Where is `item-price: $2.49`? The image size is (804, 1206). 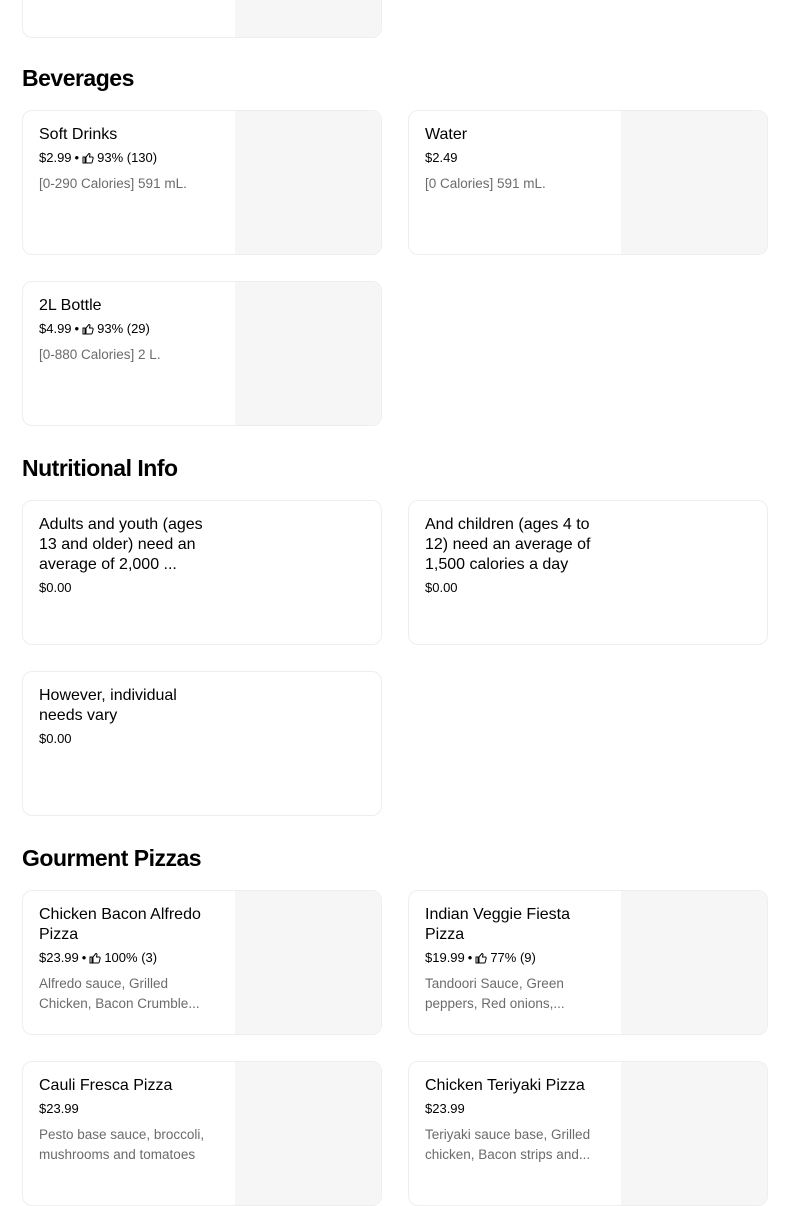 item-price: $2.49 is located at coordinates (441, 157).